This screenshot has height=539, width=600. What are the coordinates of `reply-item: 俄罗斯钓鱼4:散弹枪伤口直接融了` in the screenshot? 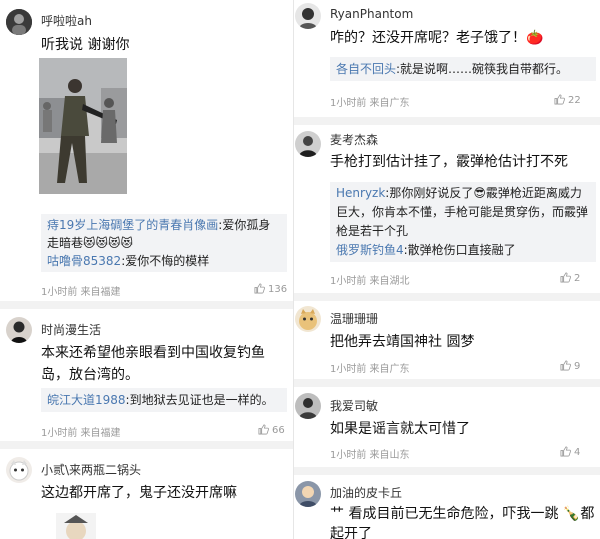 It's located at (463, 250).